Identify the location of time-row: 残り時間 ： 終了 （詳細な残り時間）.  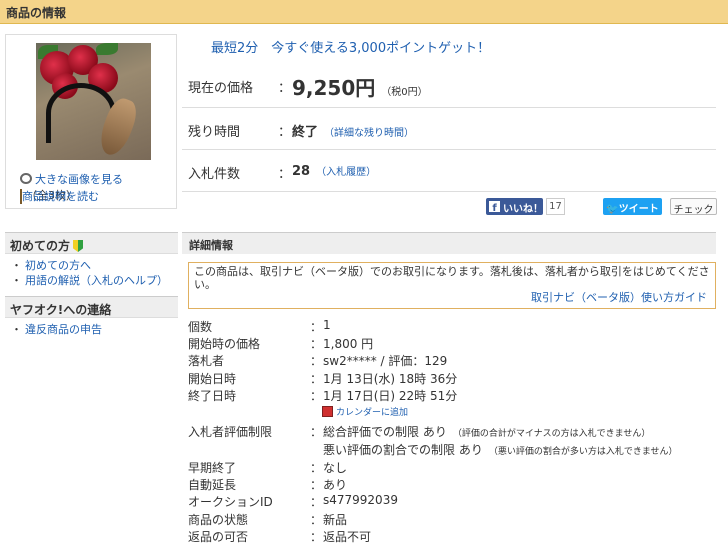
(449, 129).